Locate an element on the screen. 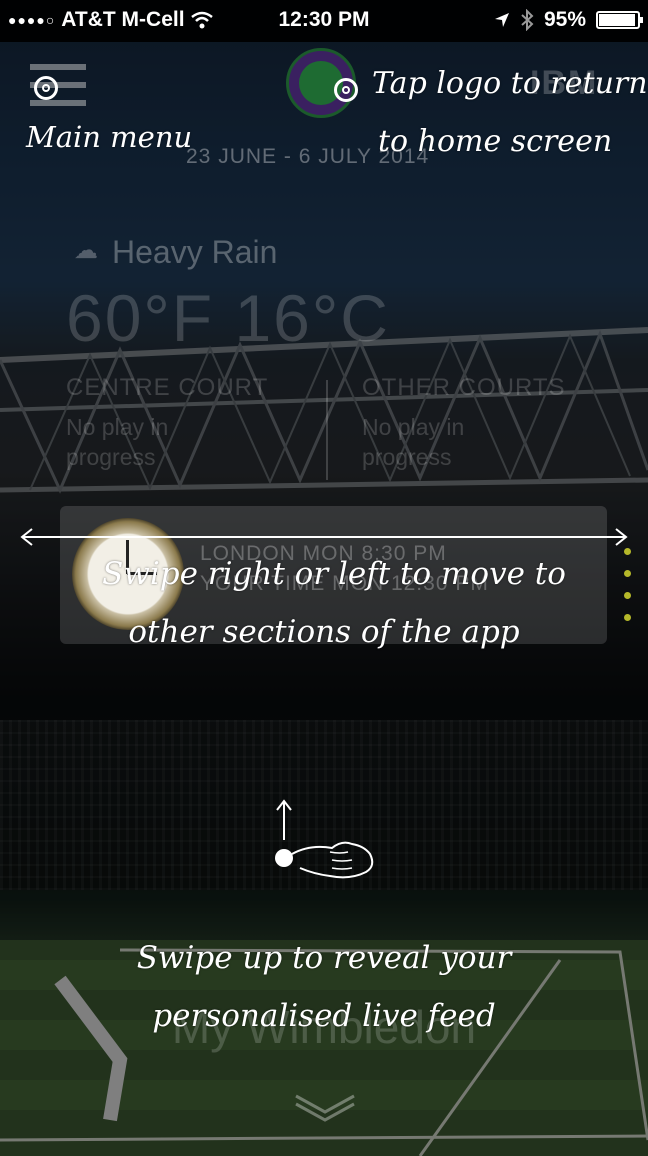  pointing-hand-icon is located at coordinates (324, 860).